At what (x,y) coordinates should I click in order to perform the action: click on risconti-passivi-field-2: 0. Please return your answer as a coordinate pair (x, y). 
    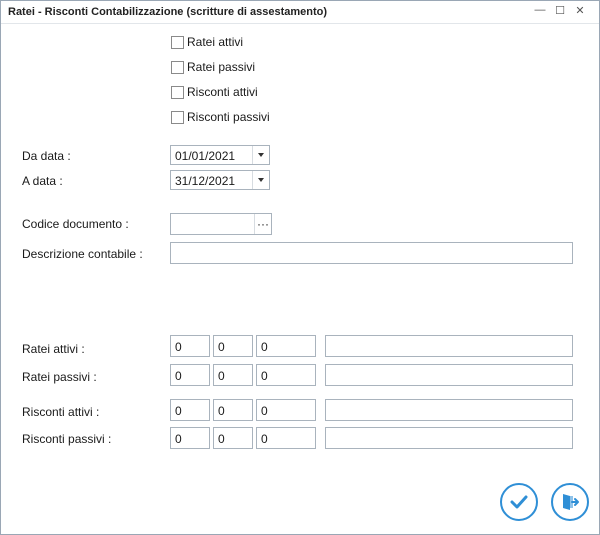
    Looking at the image, I should click on (233, 438).